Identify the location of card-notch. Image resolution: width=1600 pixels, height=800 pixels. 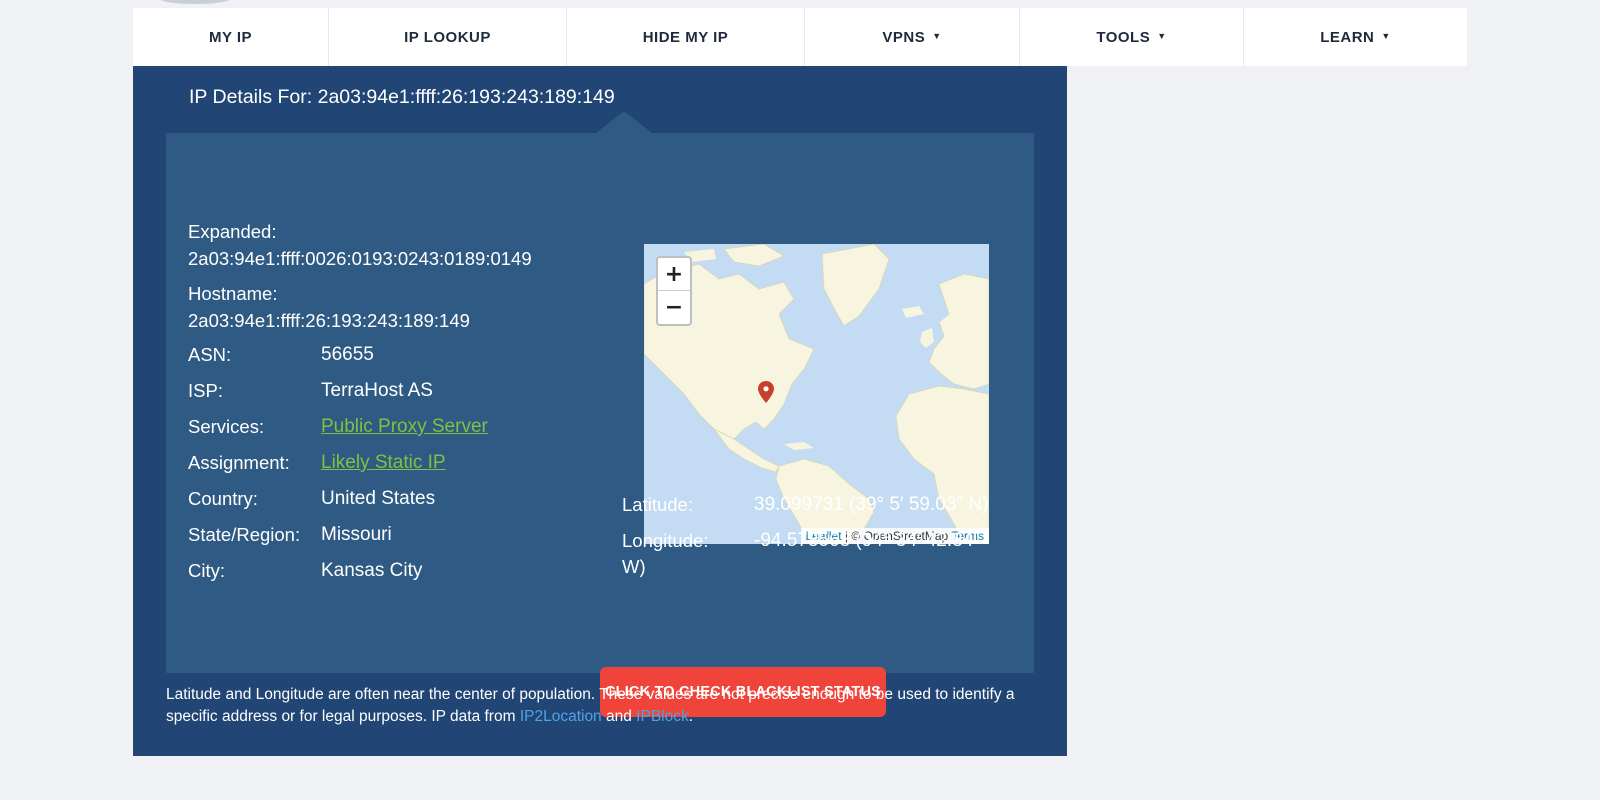
(624, 122).